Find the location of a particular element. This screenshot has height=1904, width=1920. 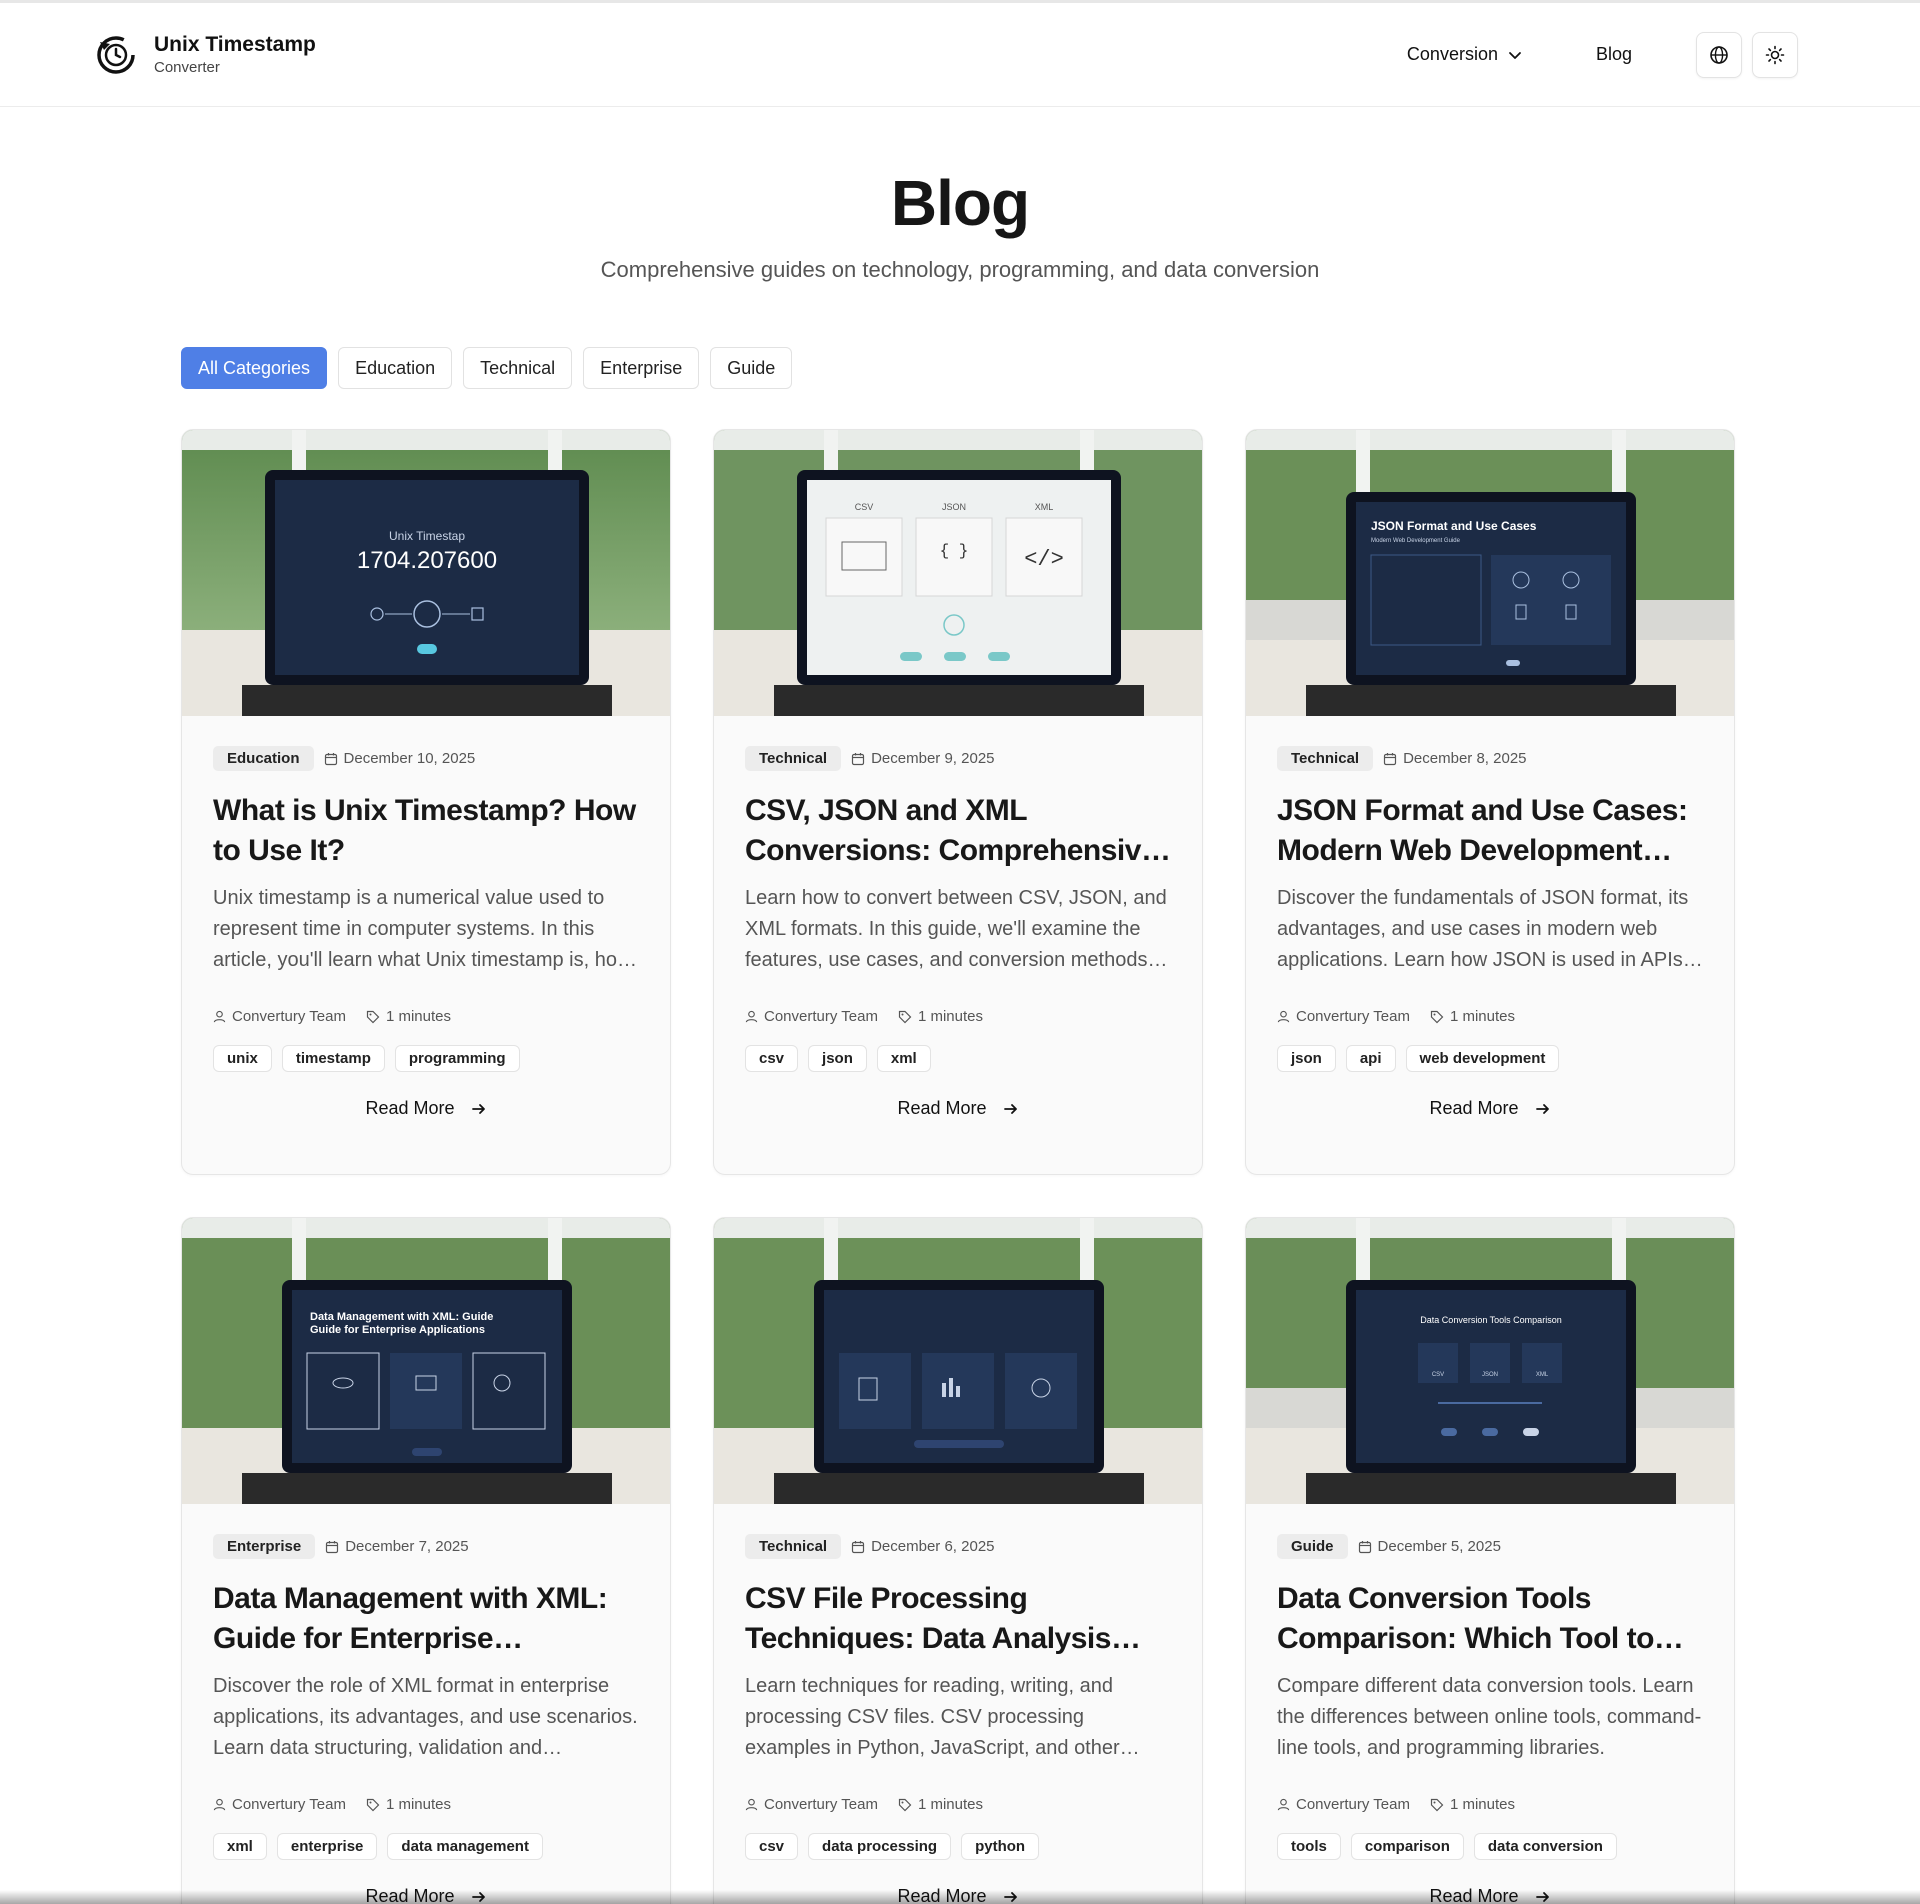

tag-chip: tools is located at coordinates (1309, 1846).